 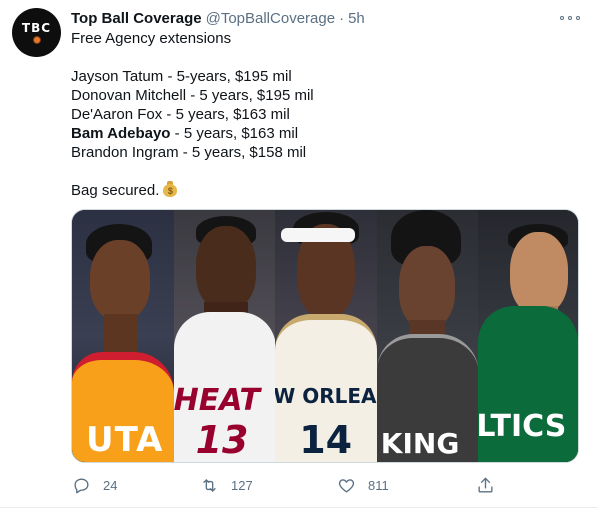 I want to click on timestamp: 5h, so click(x=356, y=18).